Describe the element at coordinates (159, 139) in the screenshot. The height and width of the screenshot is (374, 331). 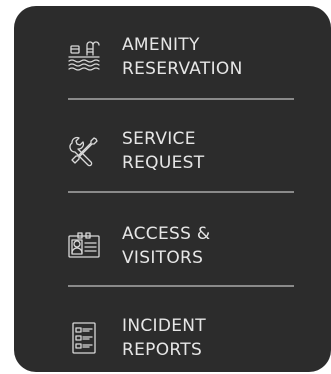
I see `menu-item-label-line1: SERVICE` at that location.